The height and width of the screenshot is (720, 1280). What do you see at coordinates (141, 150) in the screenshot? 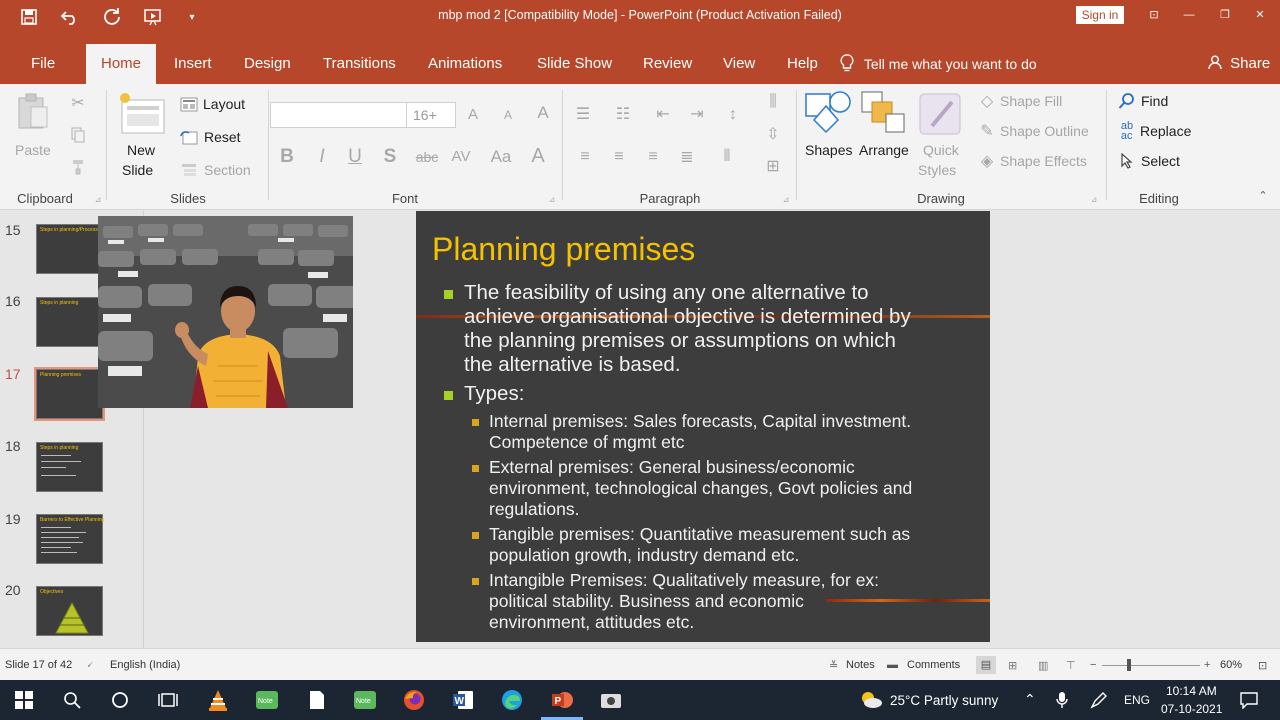
I see `new-slide-label-1: New` at bounding box center [141, 150].